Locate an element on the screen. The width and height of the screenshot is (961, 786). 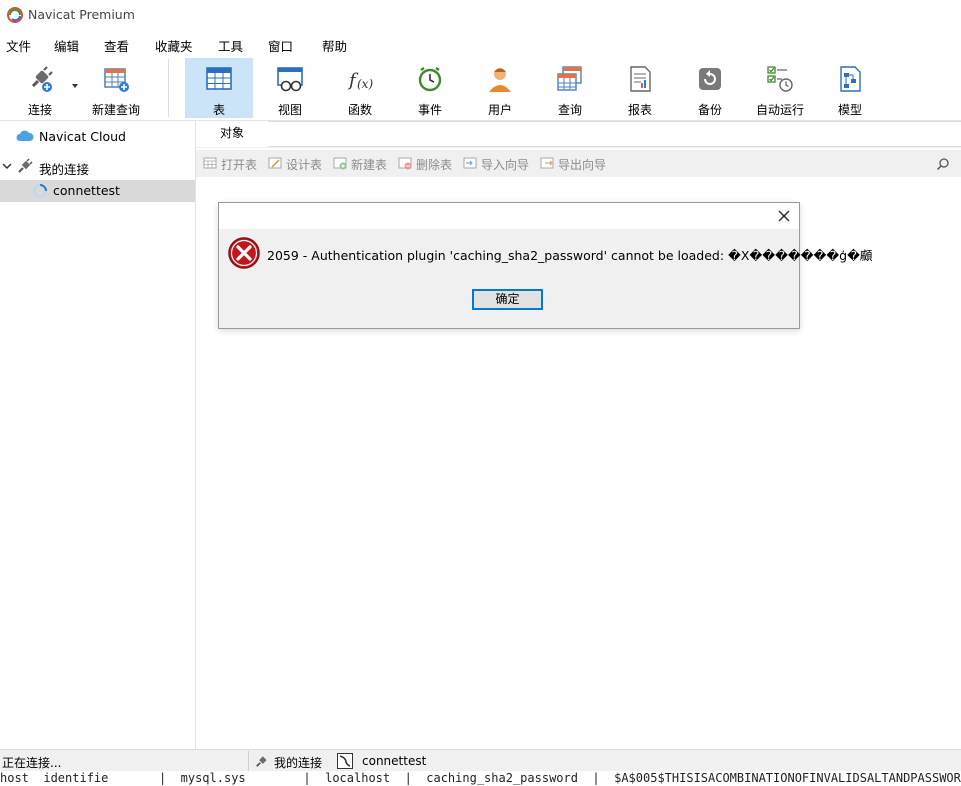
model-button: 模型 is located at coordinates (850, 88).